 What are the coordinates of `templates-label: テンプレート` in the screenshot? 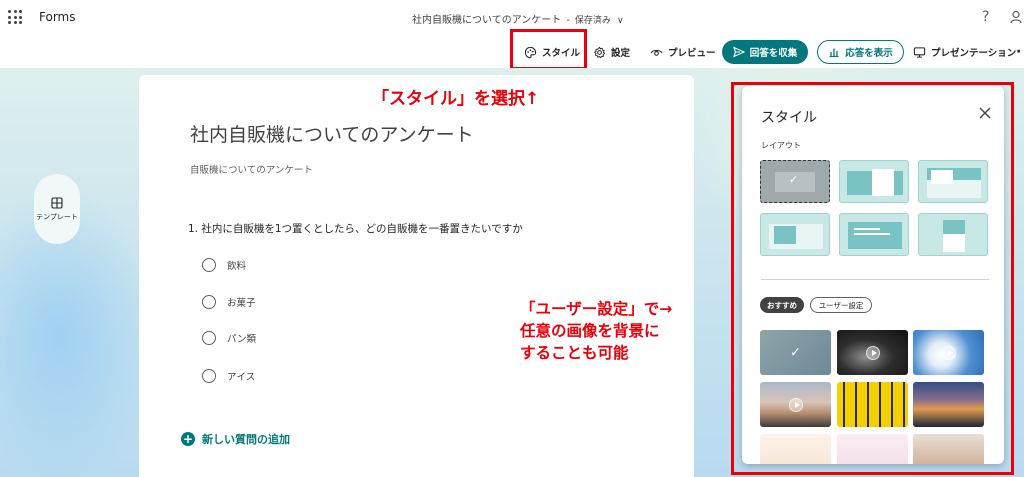 It's located at (57, 216).